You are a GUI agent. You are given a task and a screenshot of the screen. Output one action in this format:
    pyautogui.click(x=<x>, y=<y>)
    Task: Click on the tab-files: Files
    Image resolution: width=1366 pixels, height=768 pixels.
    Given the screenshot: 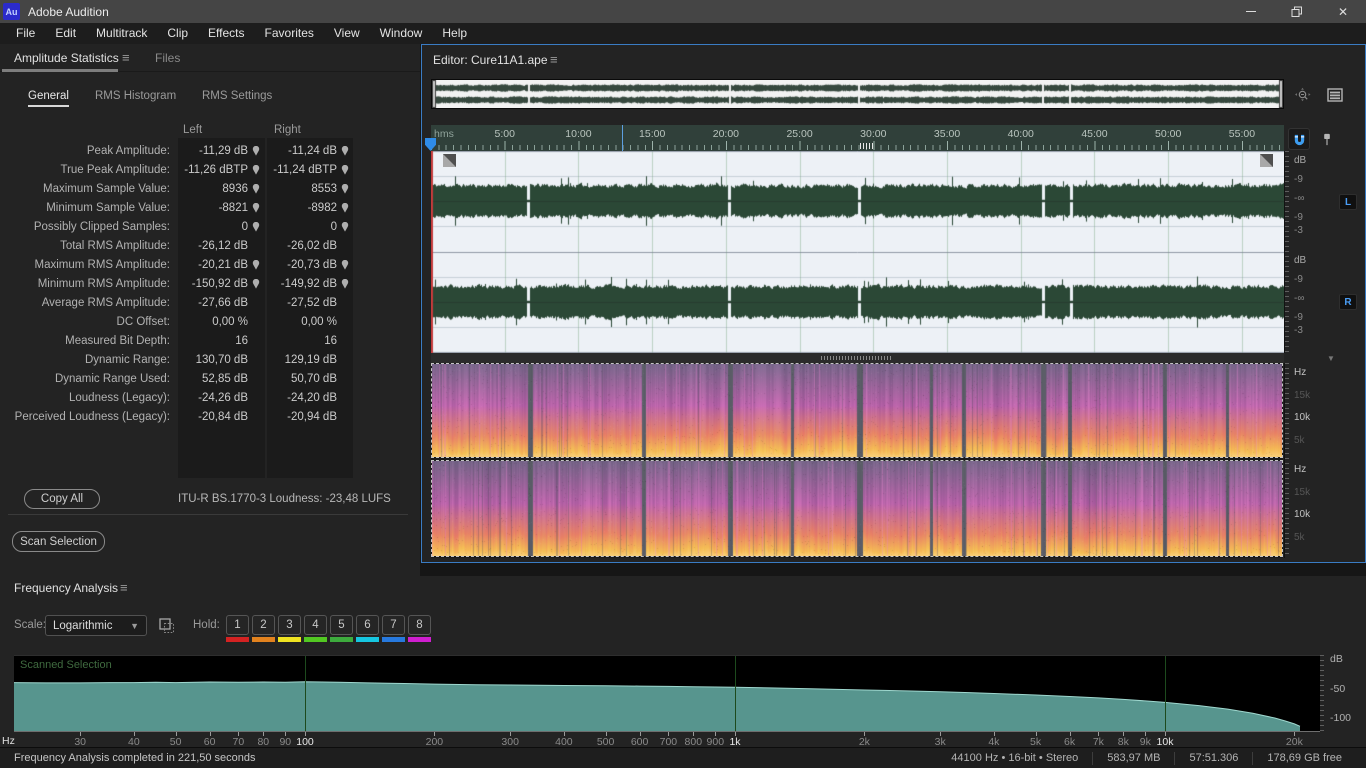 What is the action you would take?
    pyautogui.click(x=167, y=58)
    